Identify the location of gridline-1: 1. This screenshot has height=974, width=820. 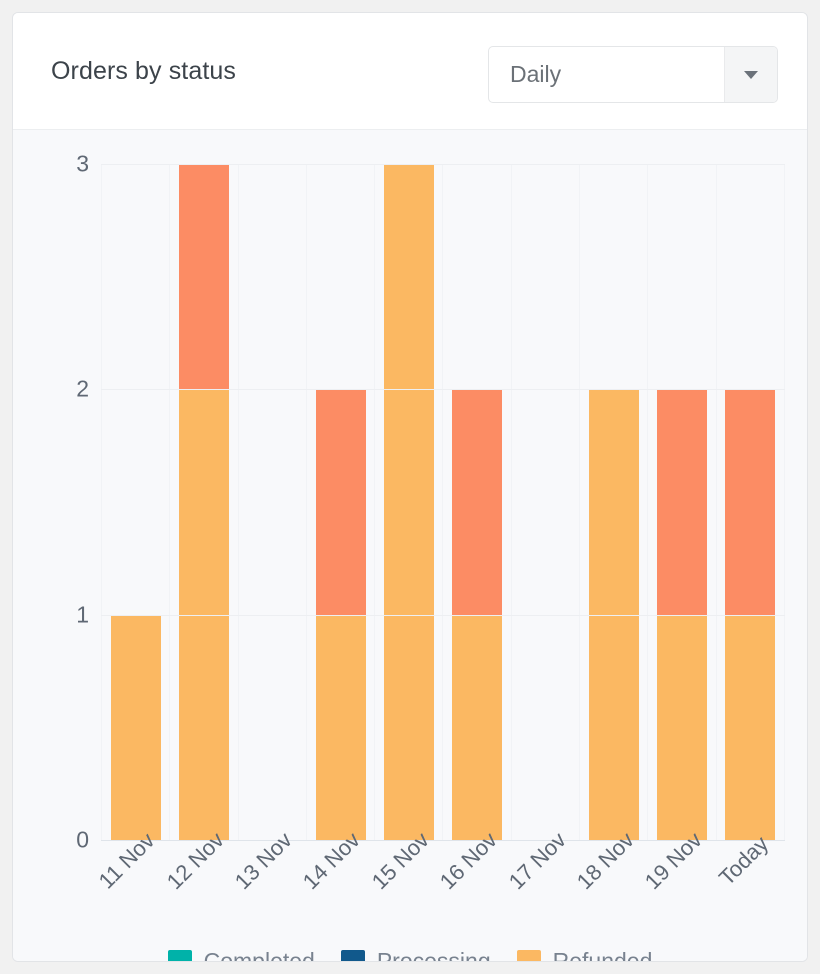
(430, 614).